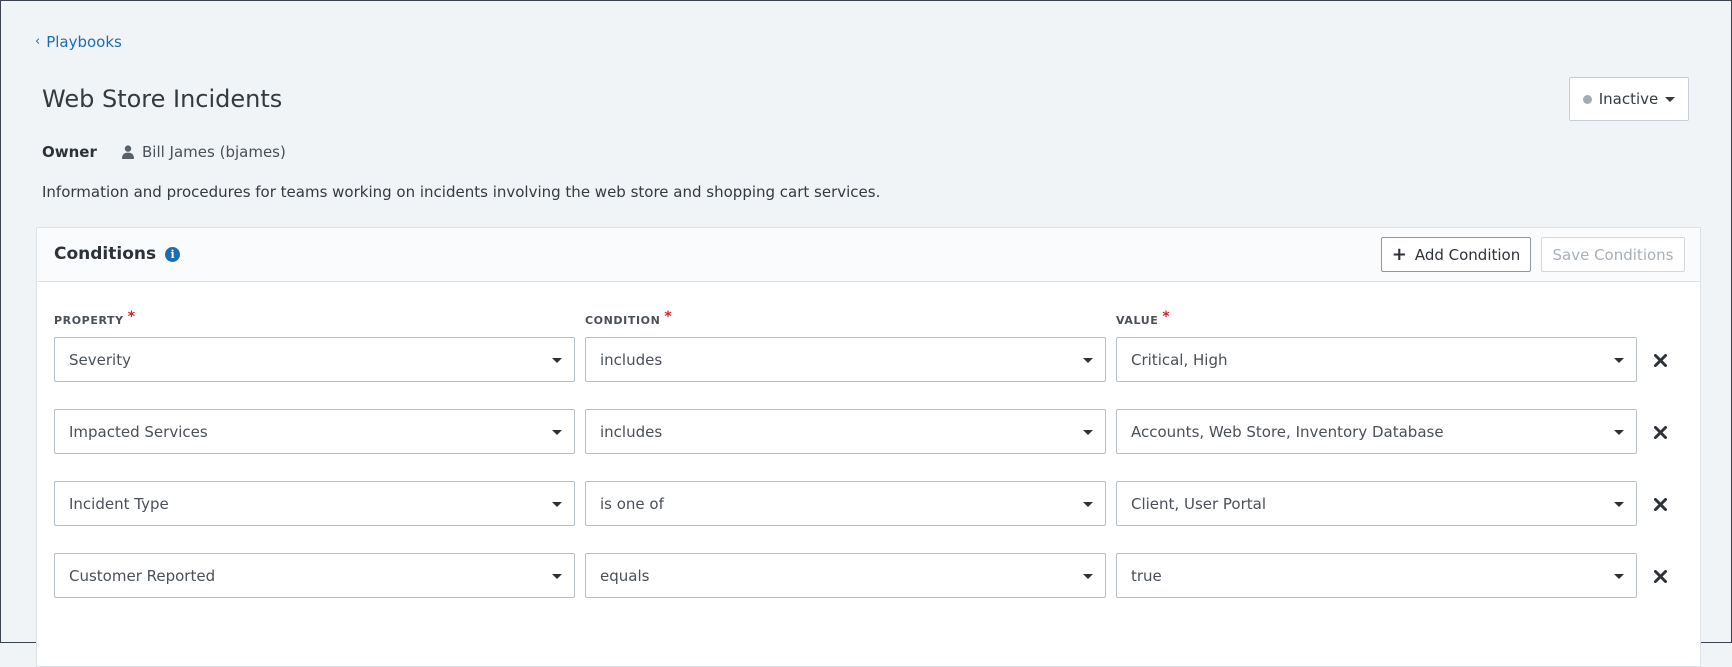 Image resolution: width=1732 pixels, height=667 pixels. I want to click on condition-column-text: CONDITION, so click(623, 320).